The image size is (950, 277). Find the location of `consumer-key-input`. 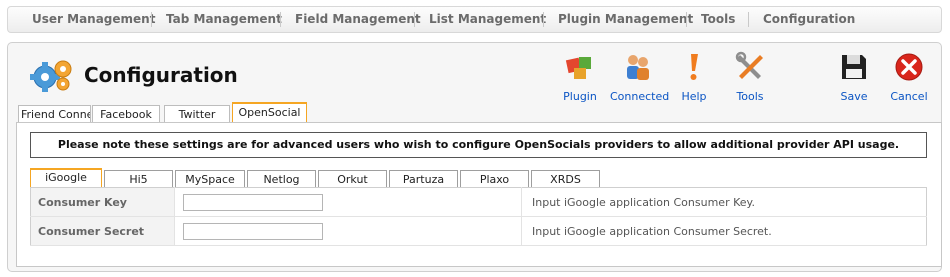

consumer-key-input is located at coordinates (253, 202).